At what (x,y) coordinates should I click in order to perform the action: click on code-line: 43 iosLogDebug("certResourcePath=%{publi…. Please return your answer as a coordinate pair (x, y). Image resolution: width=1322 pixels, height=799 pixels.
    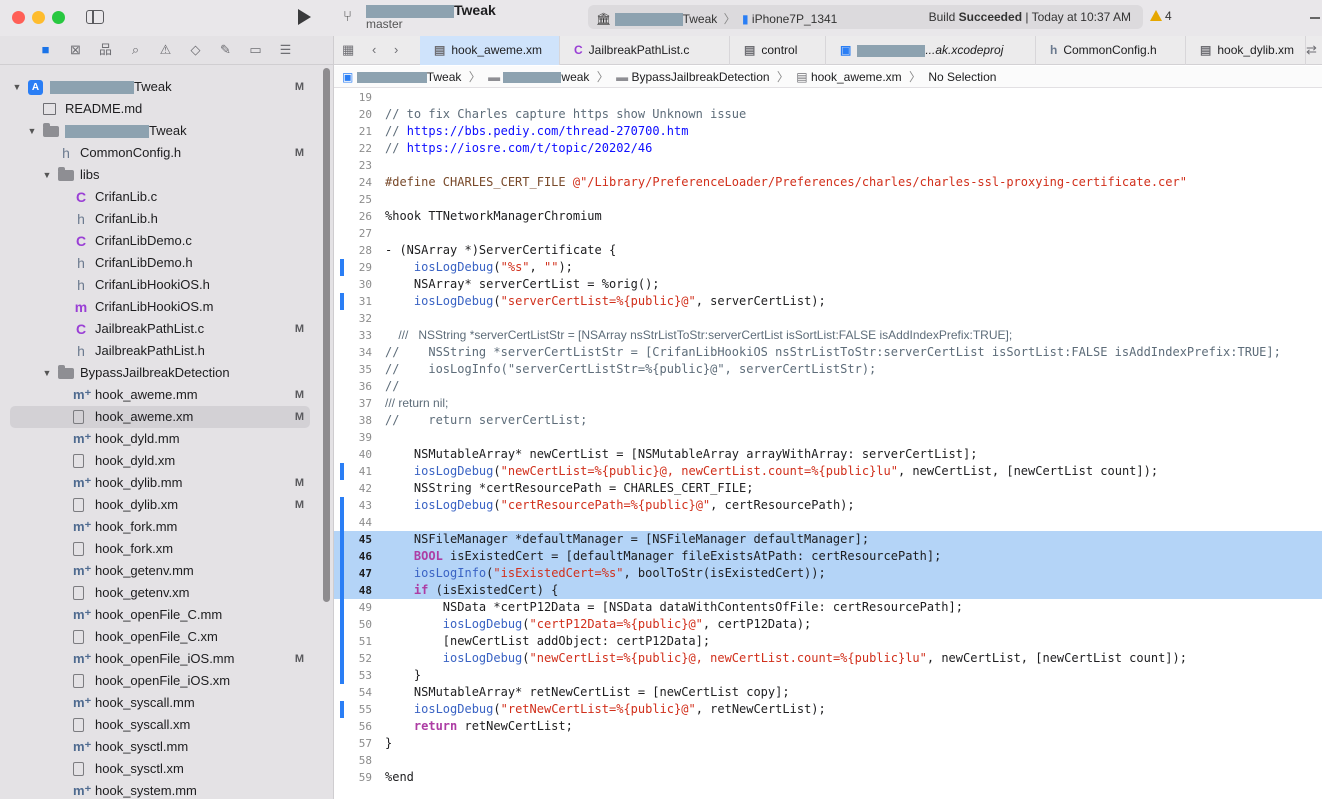
    Looking at the image, I should click on (828, 505).